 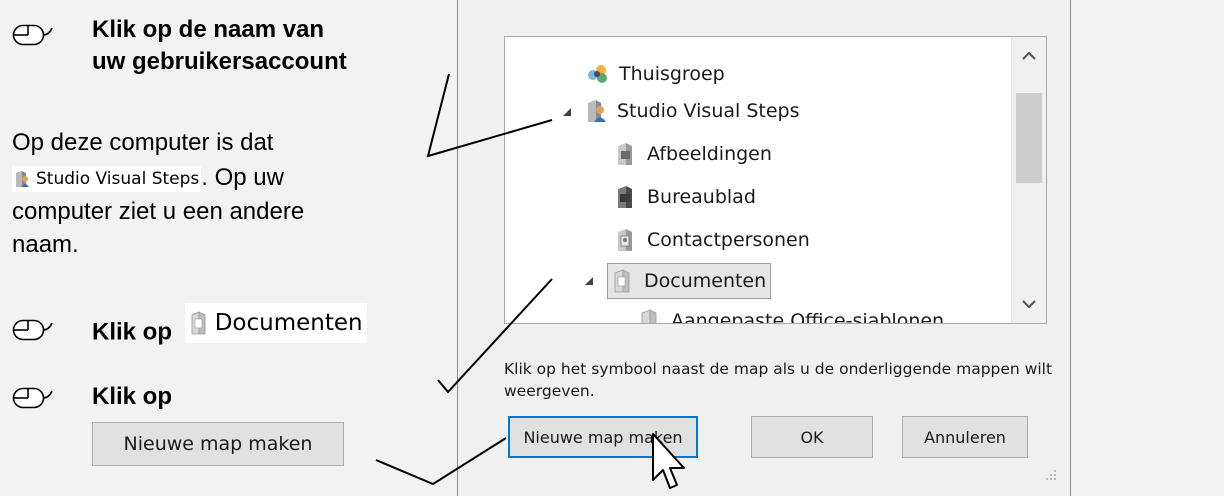 What do you see at coordinates (489, 115) in the screenshot?
I see `callout-line-user-account` at bounding box center [489, 115].